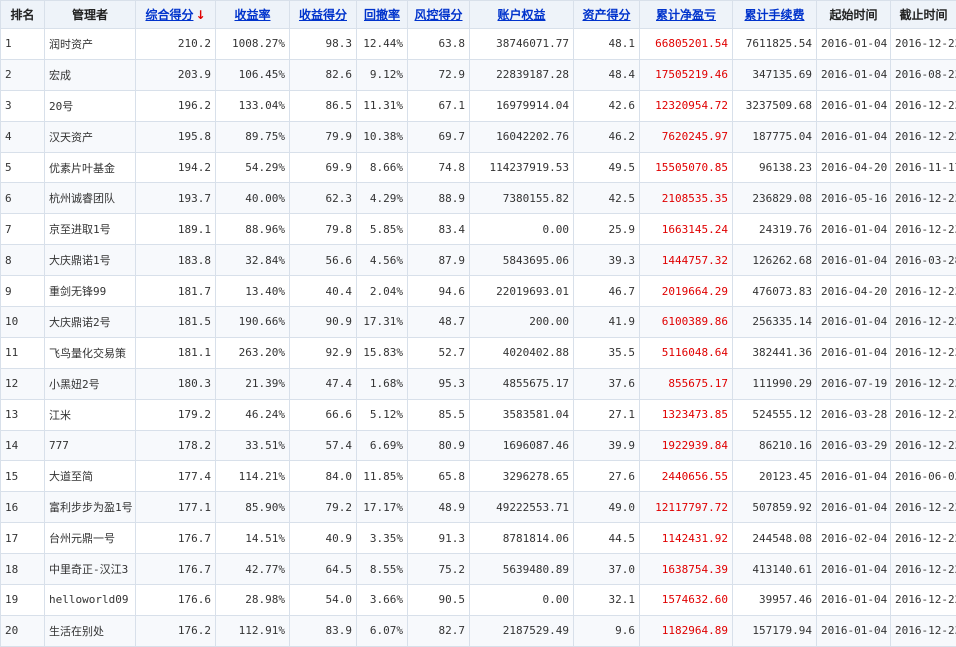  I want to click on header-return-score: 收益得分, so click(323, 15).